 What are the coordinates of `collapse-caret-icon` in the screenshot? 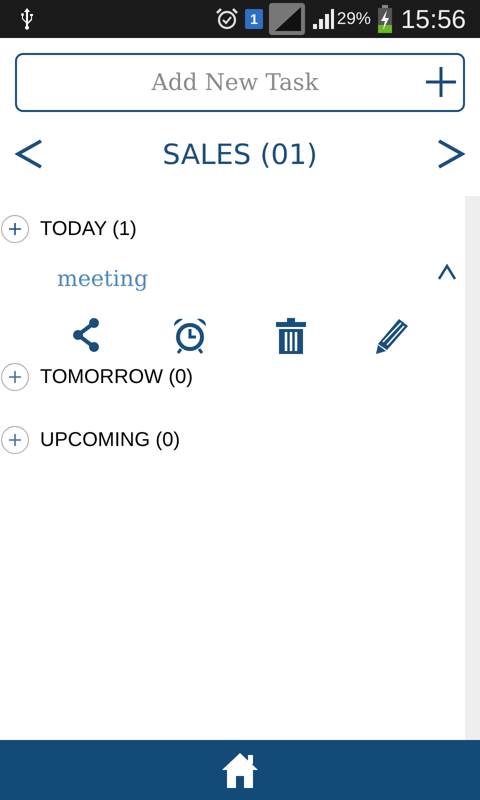 It's located at (447, 272).